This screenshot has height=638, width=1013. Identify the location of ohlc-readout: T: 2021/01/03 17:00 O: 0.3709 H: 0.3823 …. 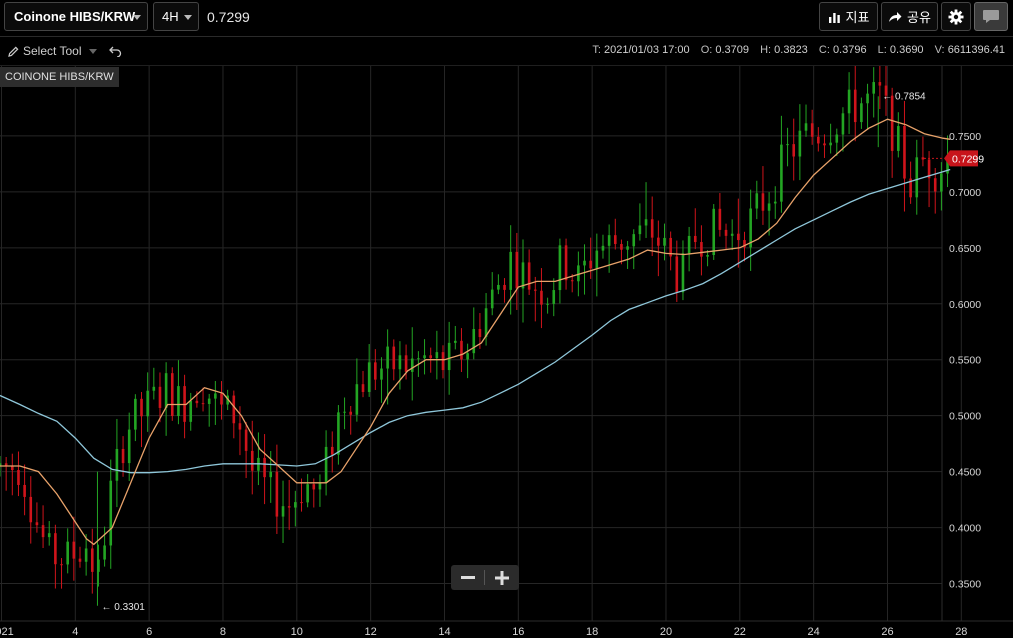
(794, 50).